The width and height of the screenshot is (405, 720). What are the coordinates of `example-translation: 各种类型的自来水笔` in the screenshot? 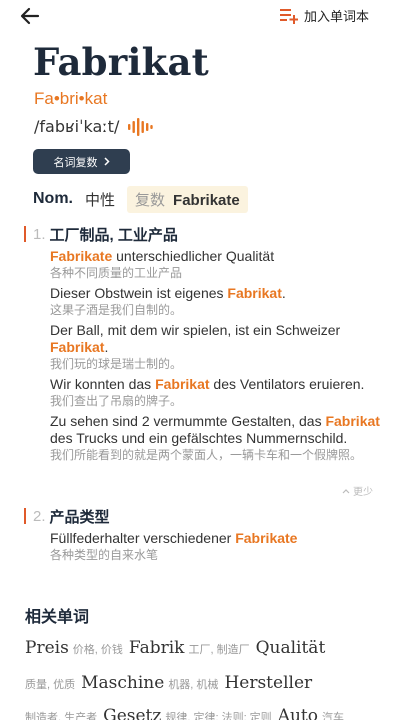 It's located at (104, 555).